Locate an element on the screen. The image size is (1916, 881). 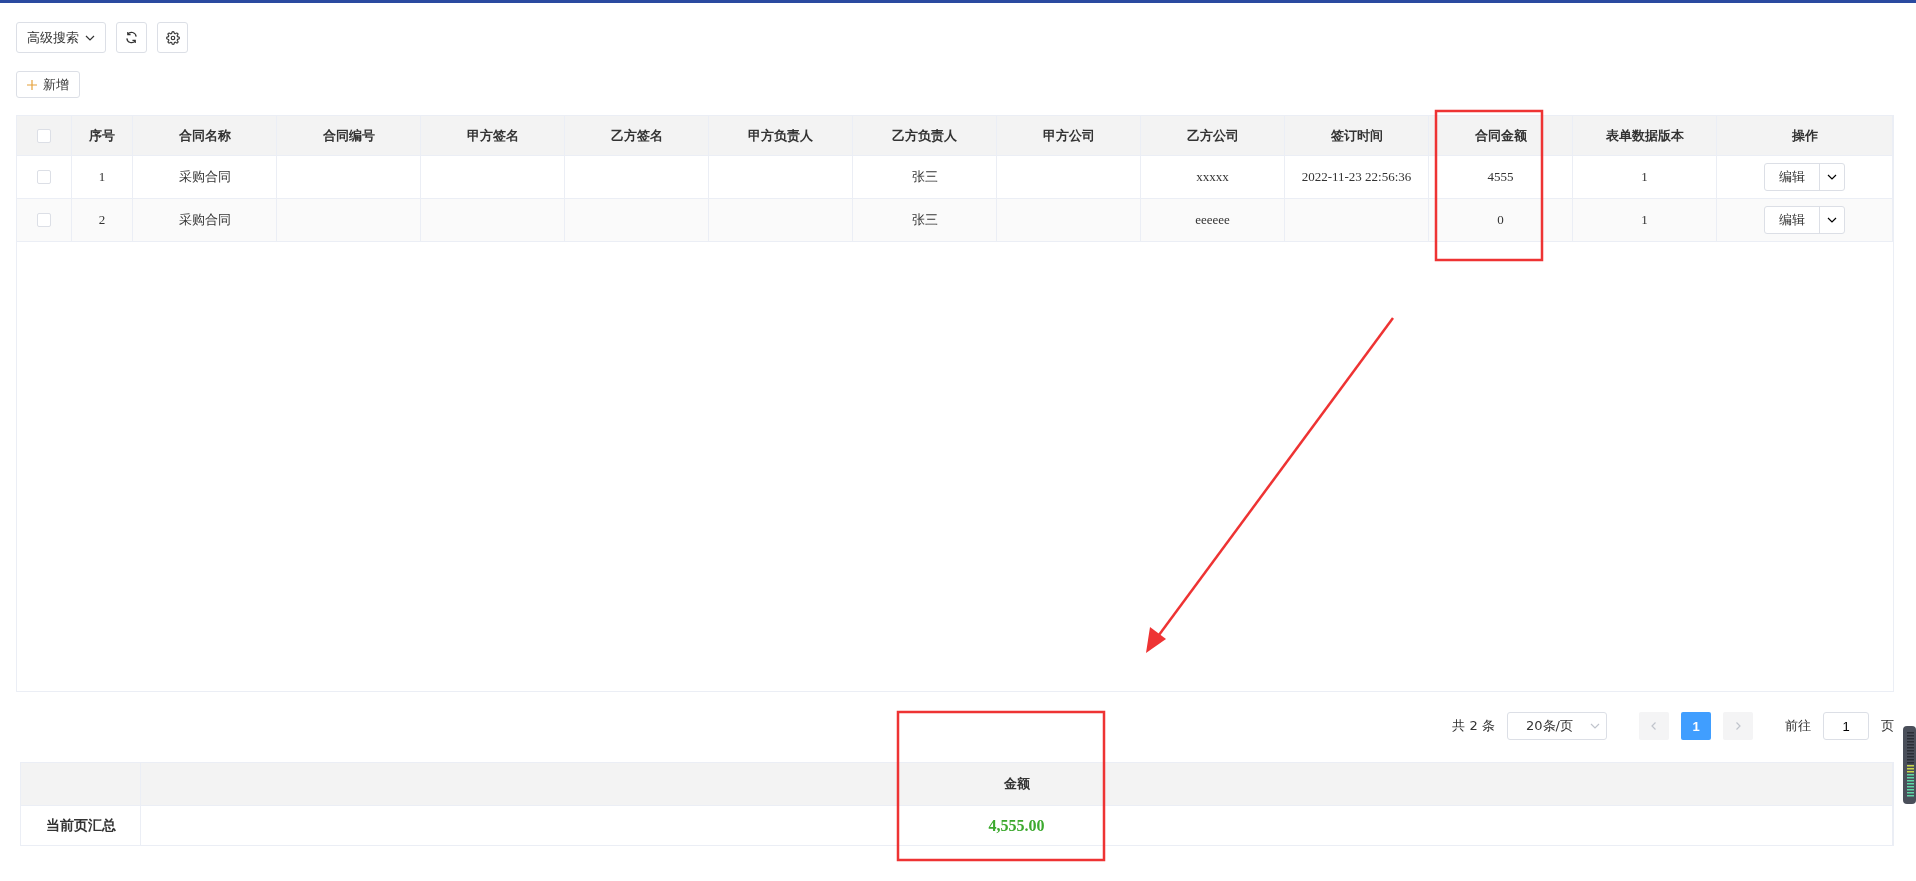
total-count: 共 2 条 is located at coordinates (1473, 726).